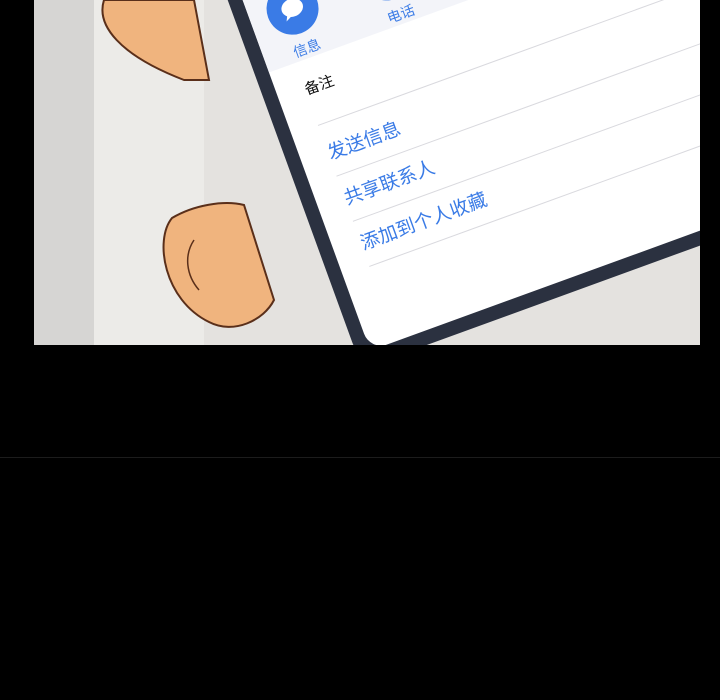 The height and width of the screenshot is (700, 720). What do you see at coordinates (495, 1) in the screenshot?
I see `video-action-label: 视频` at bounding box center [495, 1].